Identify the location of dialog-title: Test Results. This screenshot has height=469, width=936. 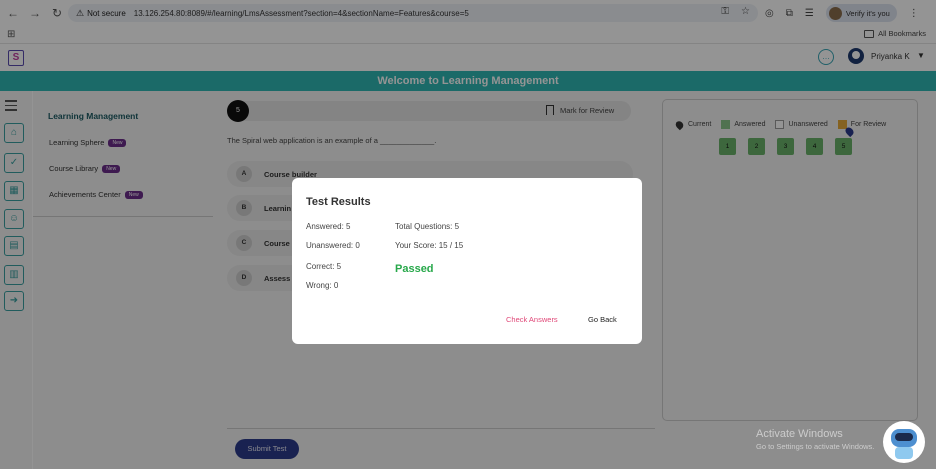
(338, 202).